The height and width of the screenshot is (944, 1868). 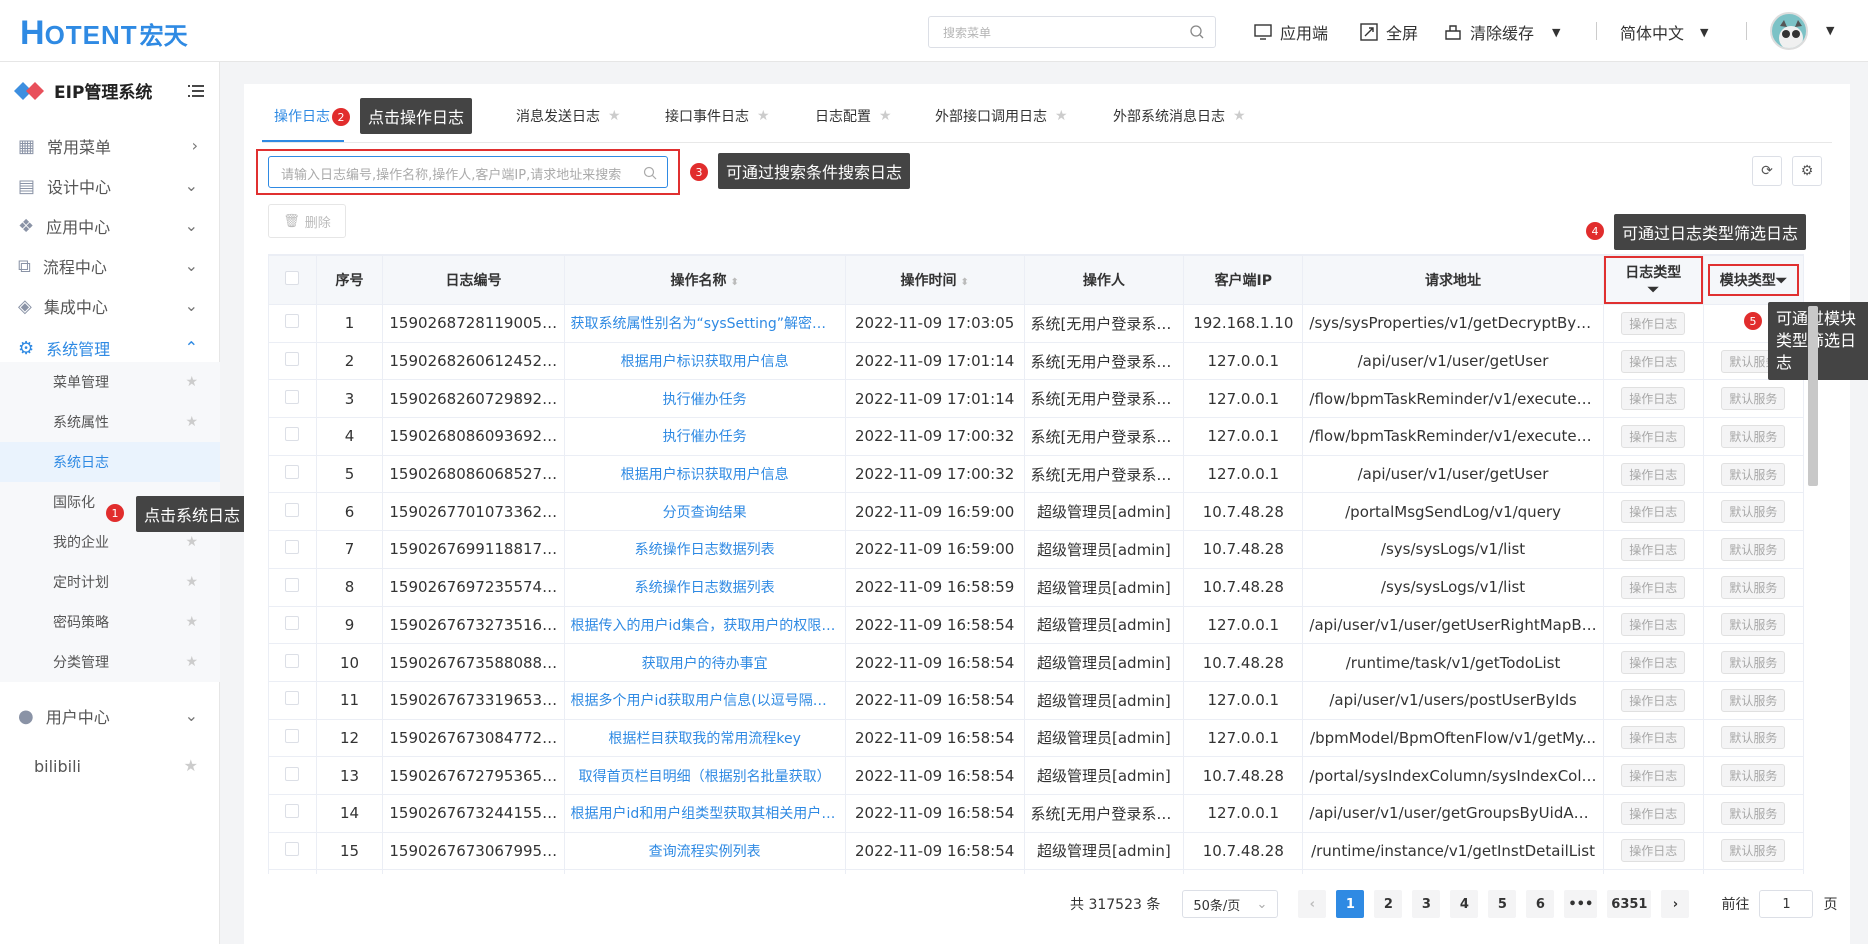 What do you see at coordinates (704, 323) in the screenshot?
I see `cell-op-name: 获取系统属性别名为“sysSetting”解密后的` at bounding box center [704, 323].